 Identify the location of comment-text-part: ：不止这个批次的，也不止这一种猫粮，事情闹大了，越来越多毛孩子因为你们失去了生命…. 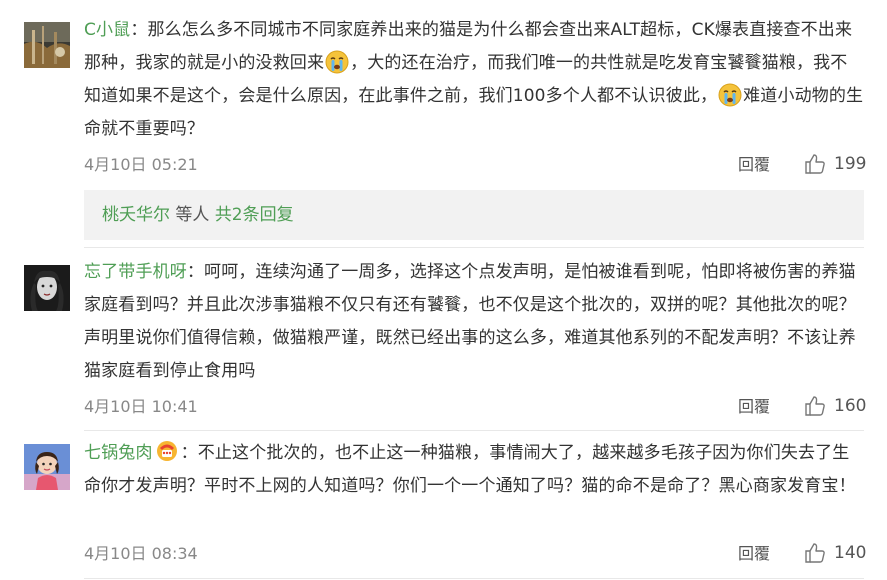
(470, 469).